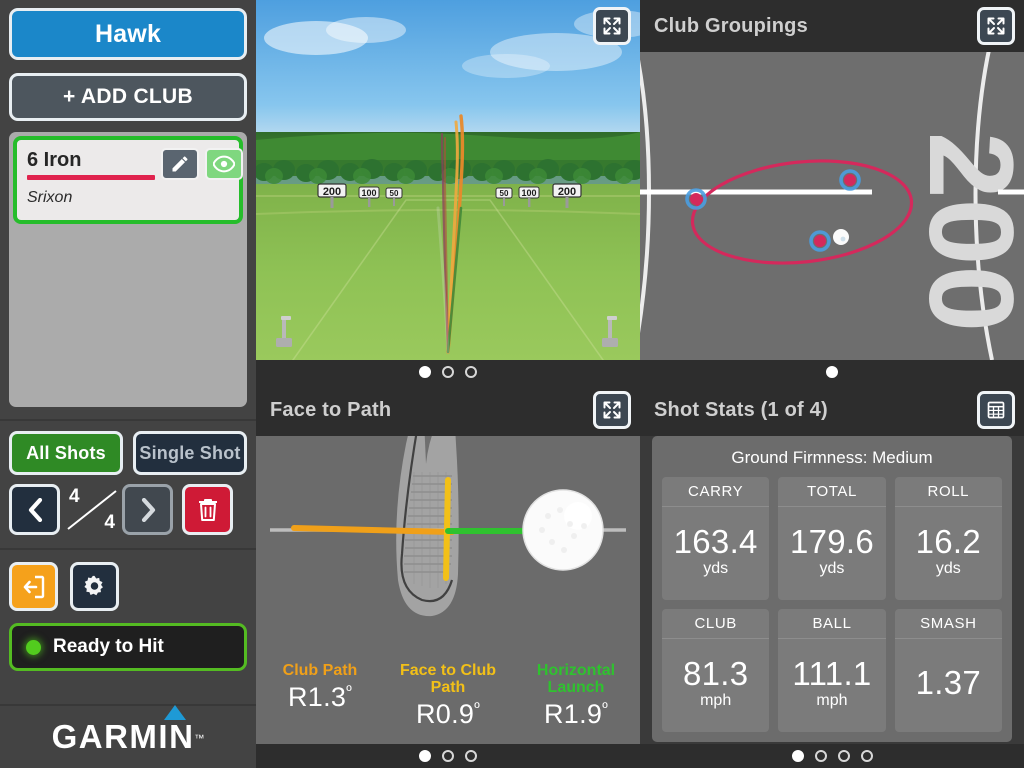 Image resolution: width=1024 pixels, height=768 pixels. I want to click on add-club-label: + ADD CLUB, so click(128, 96).